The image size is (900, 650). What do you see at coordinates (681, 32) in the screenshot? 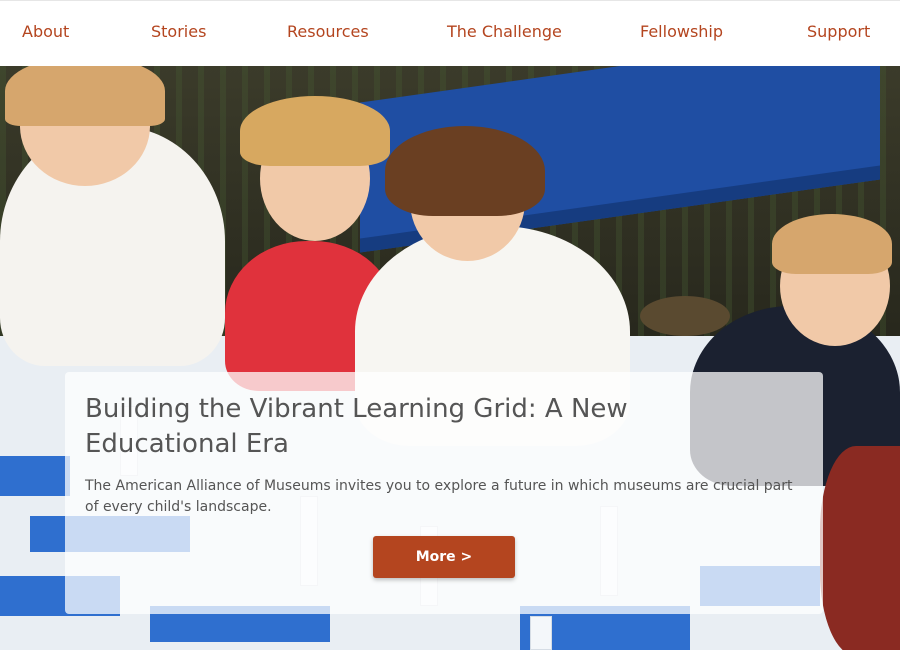
I see `nav-link-fellowship: Fellowship` at bounding box center [681, 32].